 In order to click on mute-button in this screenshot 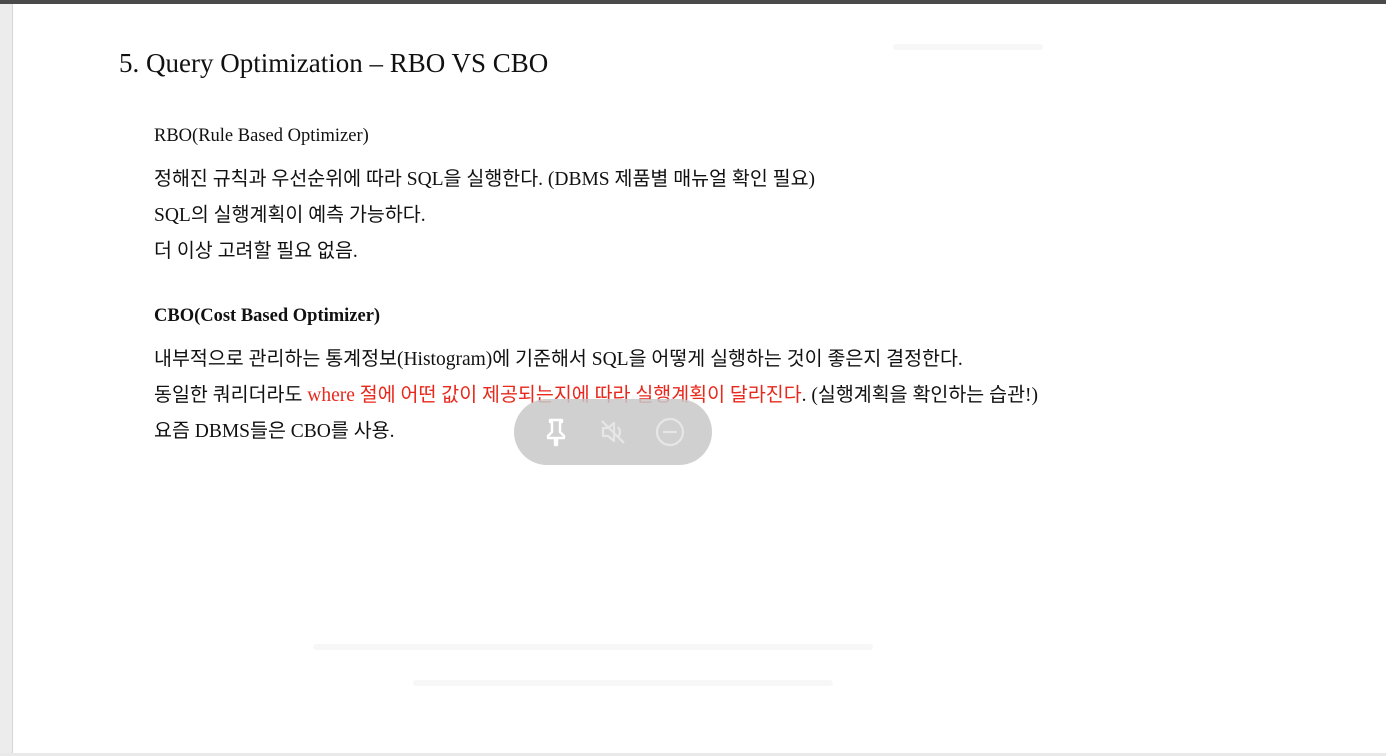, I will do `click(613, 432)`.